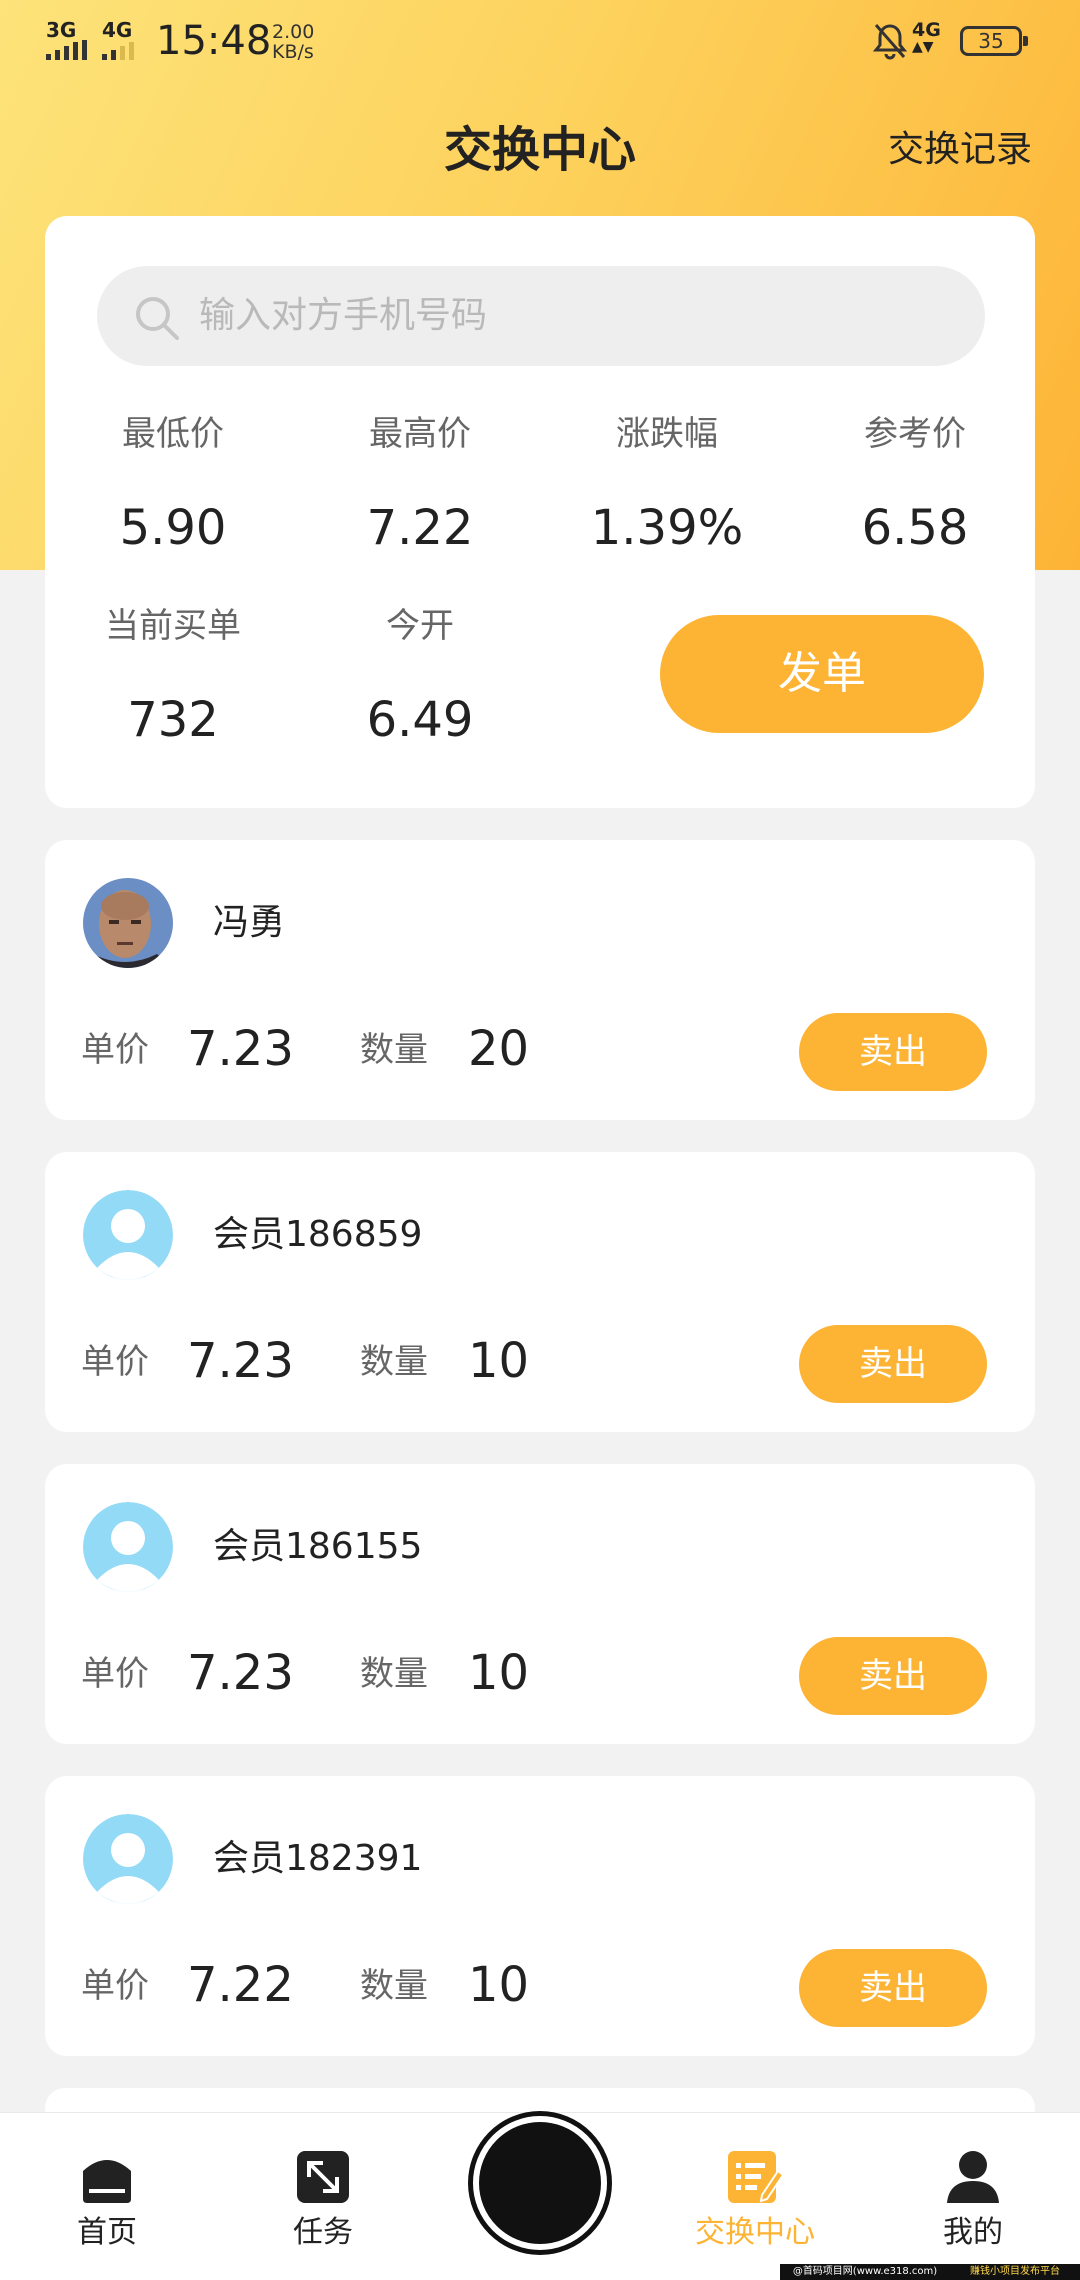  I want to click on speed-unit: KB/s, so click(293, 52).